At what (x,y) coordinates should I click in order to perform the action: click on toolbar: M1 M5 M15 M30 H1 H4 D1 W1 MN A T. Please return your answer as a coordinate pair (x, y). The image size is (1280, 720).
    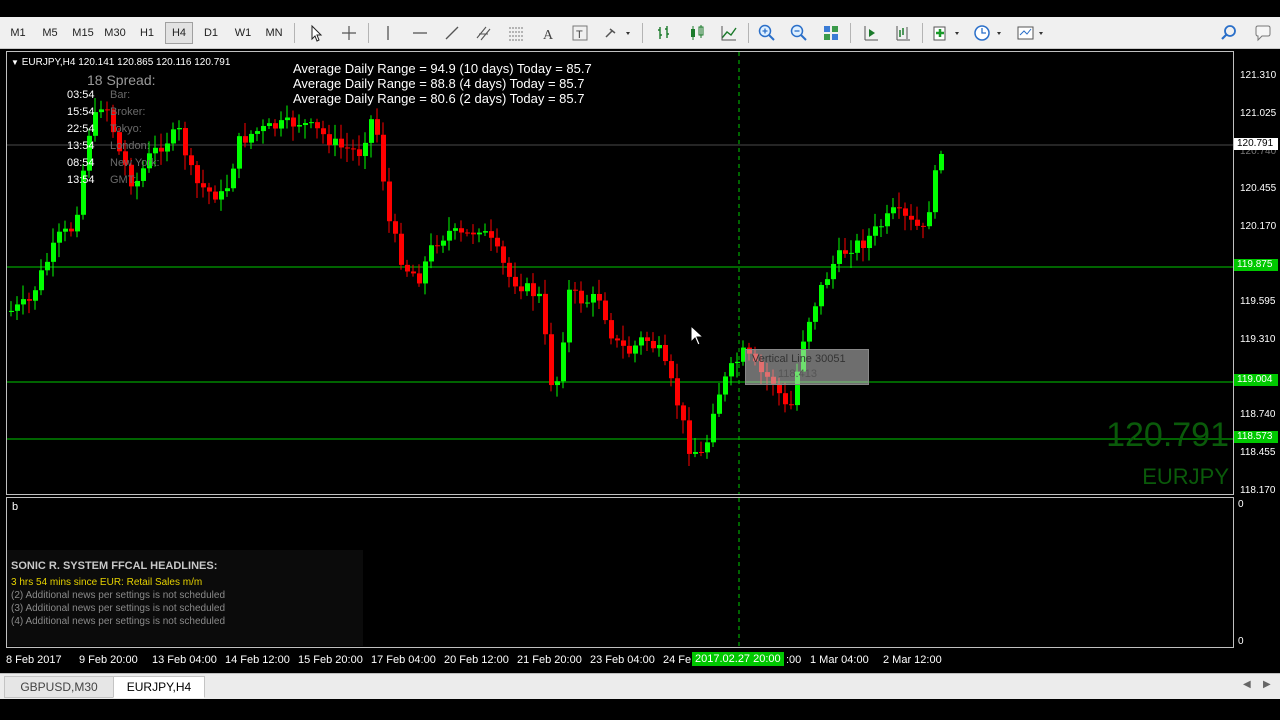
    Looking at the image, I should click on (640, 33).